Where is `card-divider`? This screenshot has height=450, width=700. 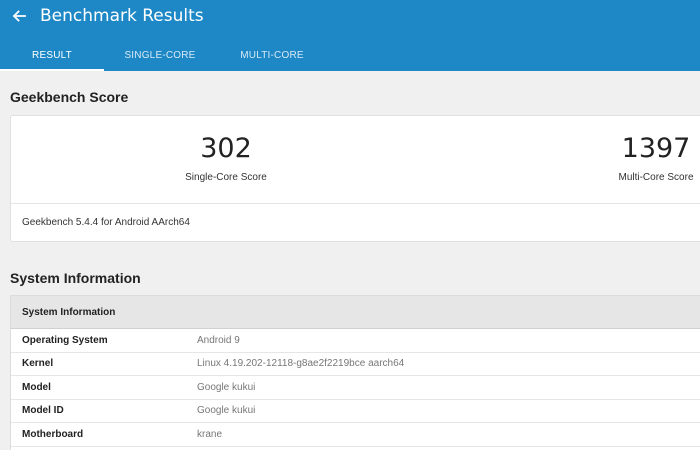
card-divider is located at coordinates (355, 203).